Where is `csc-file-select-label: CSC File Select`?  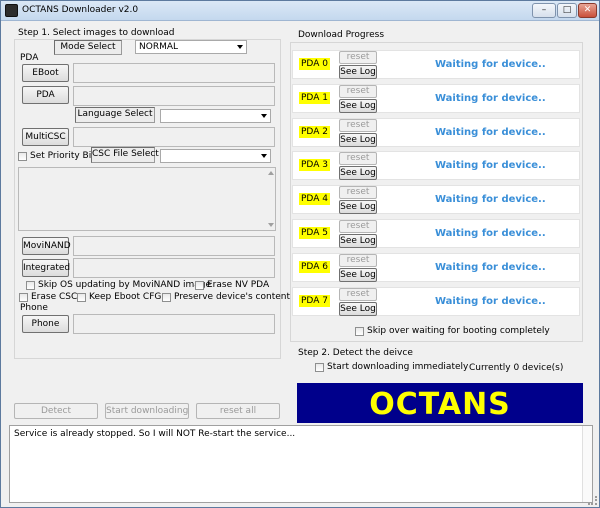
csc-file-select-label: CSC File Select is located at coordinates (125, 155).